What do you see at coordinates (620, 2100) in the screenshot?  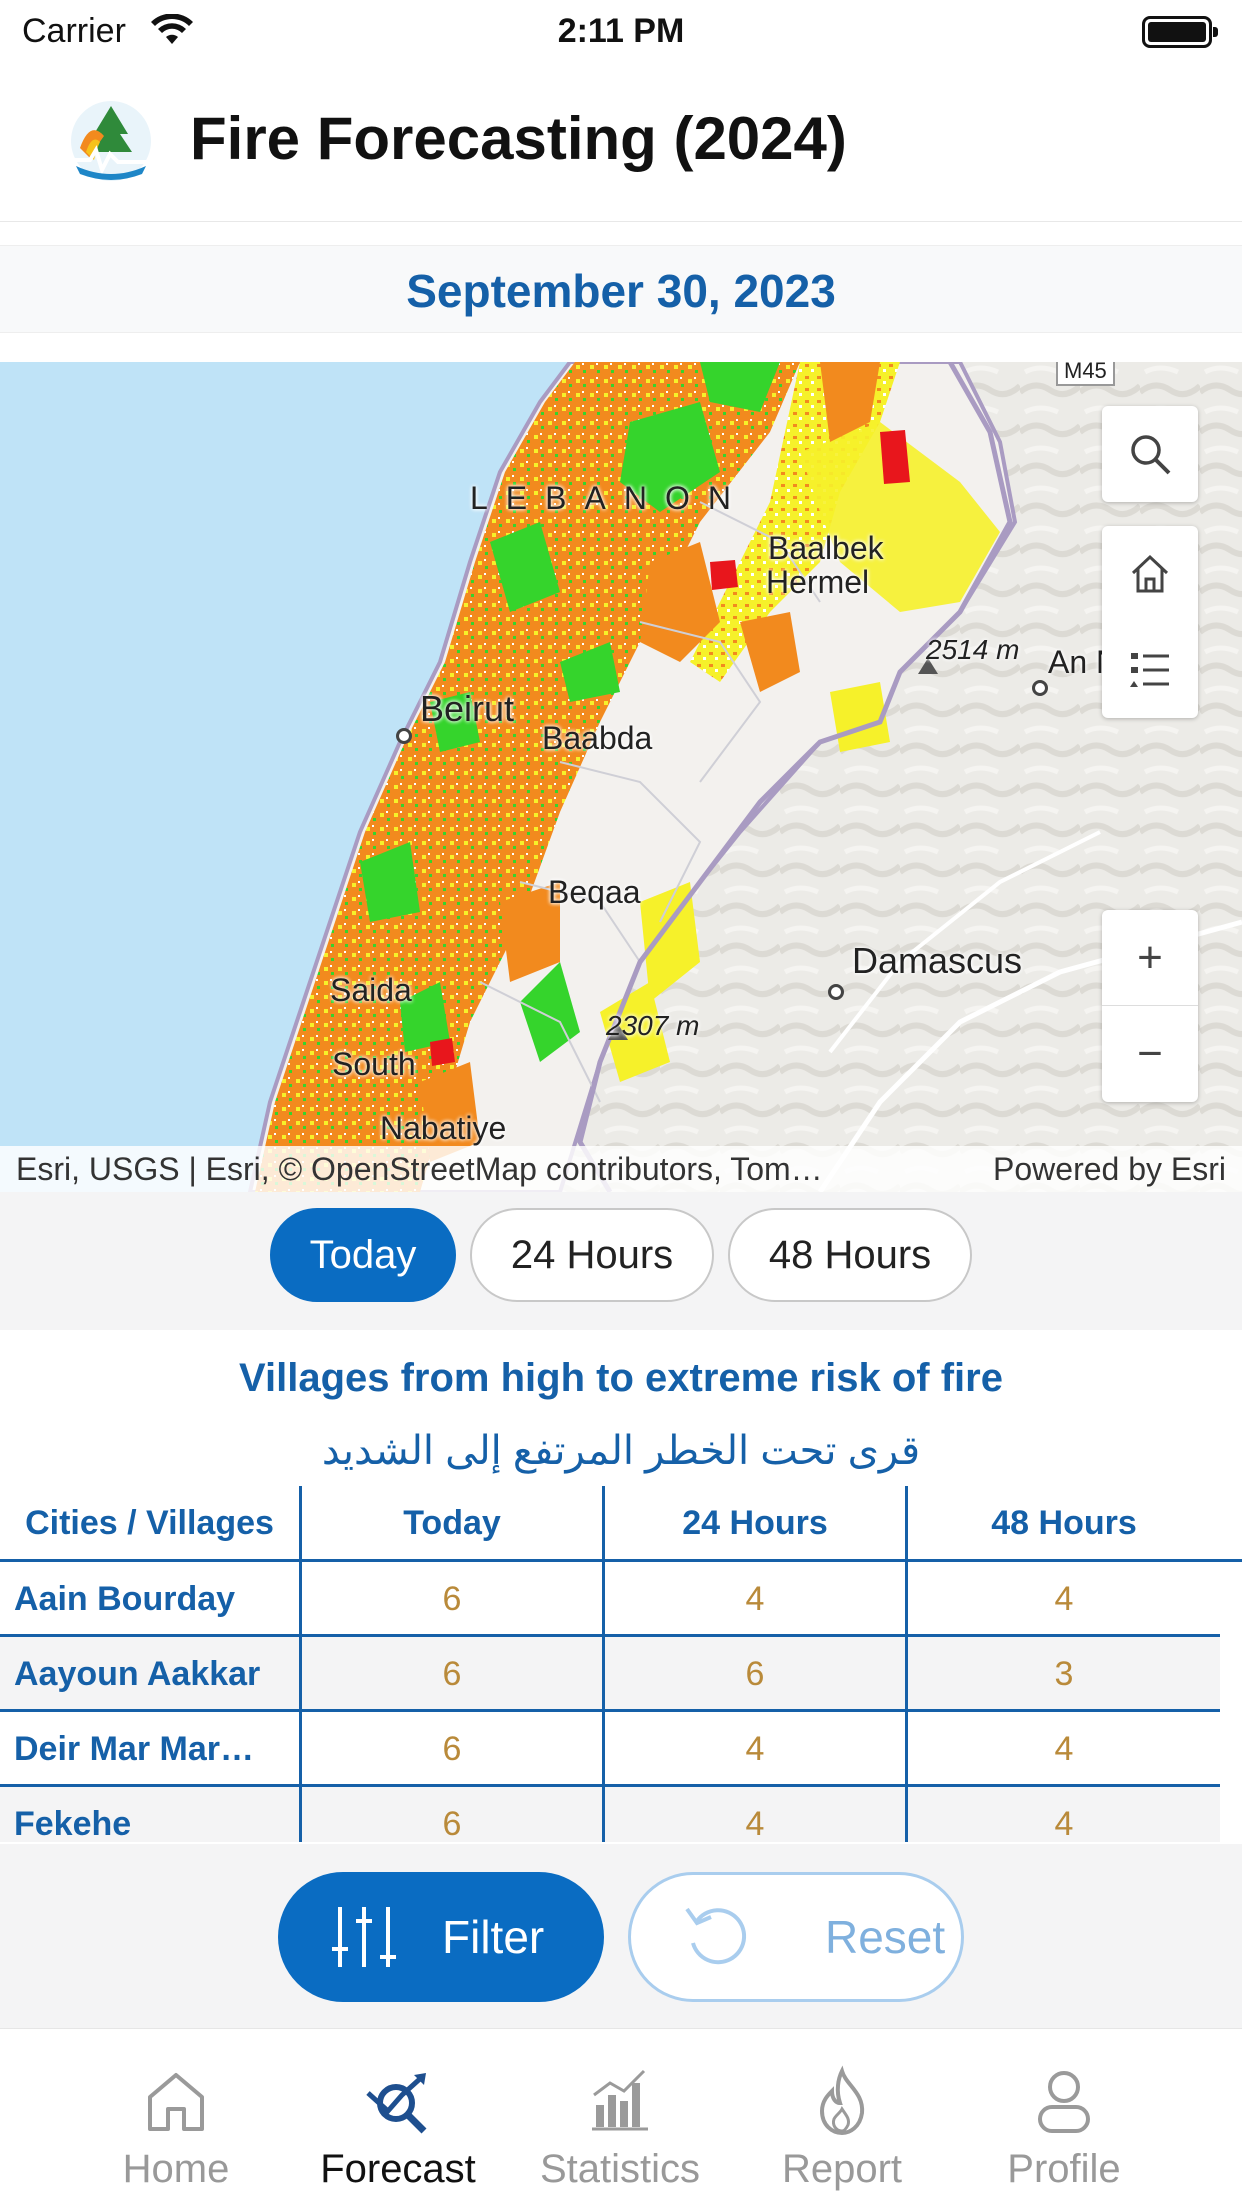 I see `statistics-icon` at bounding box center [620, 2100].